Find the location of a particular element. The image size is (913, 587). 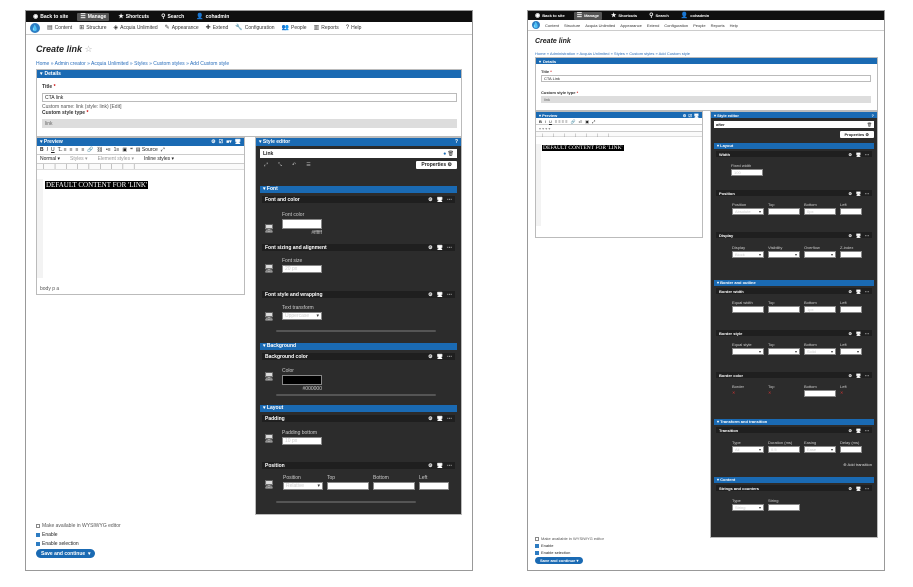

color-icon: ■▾ is located at coordinates (229, 142).